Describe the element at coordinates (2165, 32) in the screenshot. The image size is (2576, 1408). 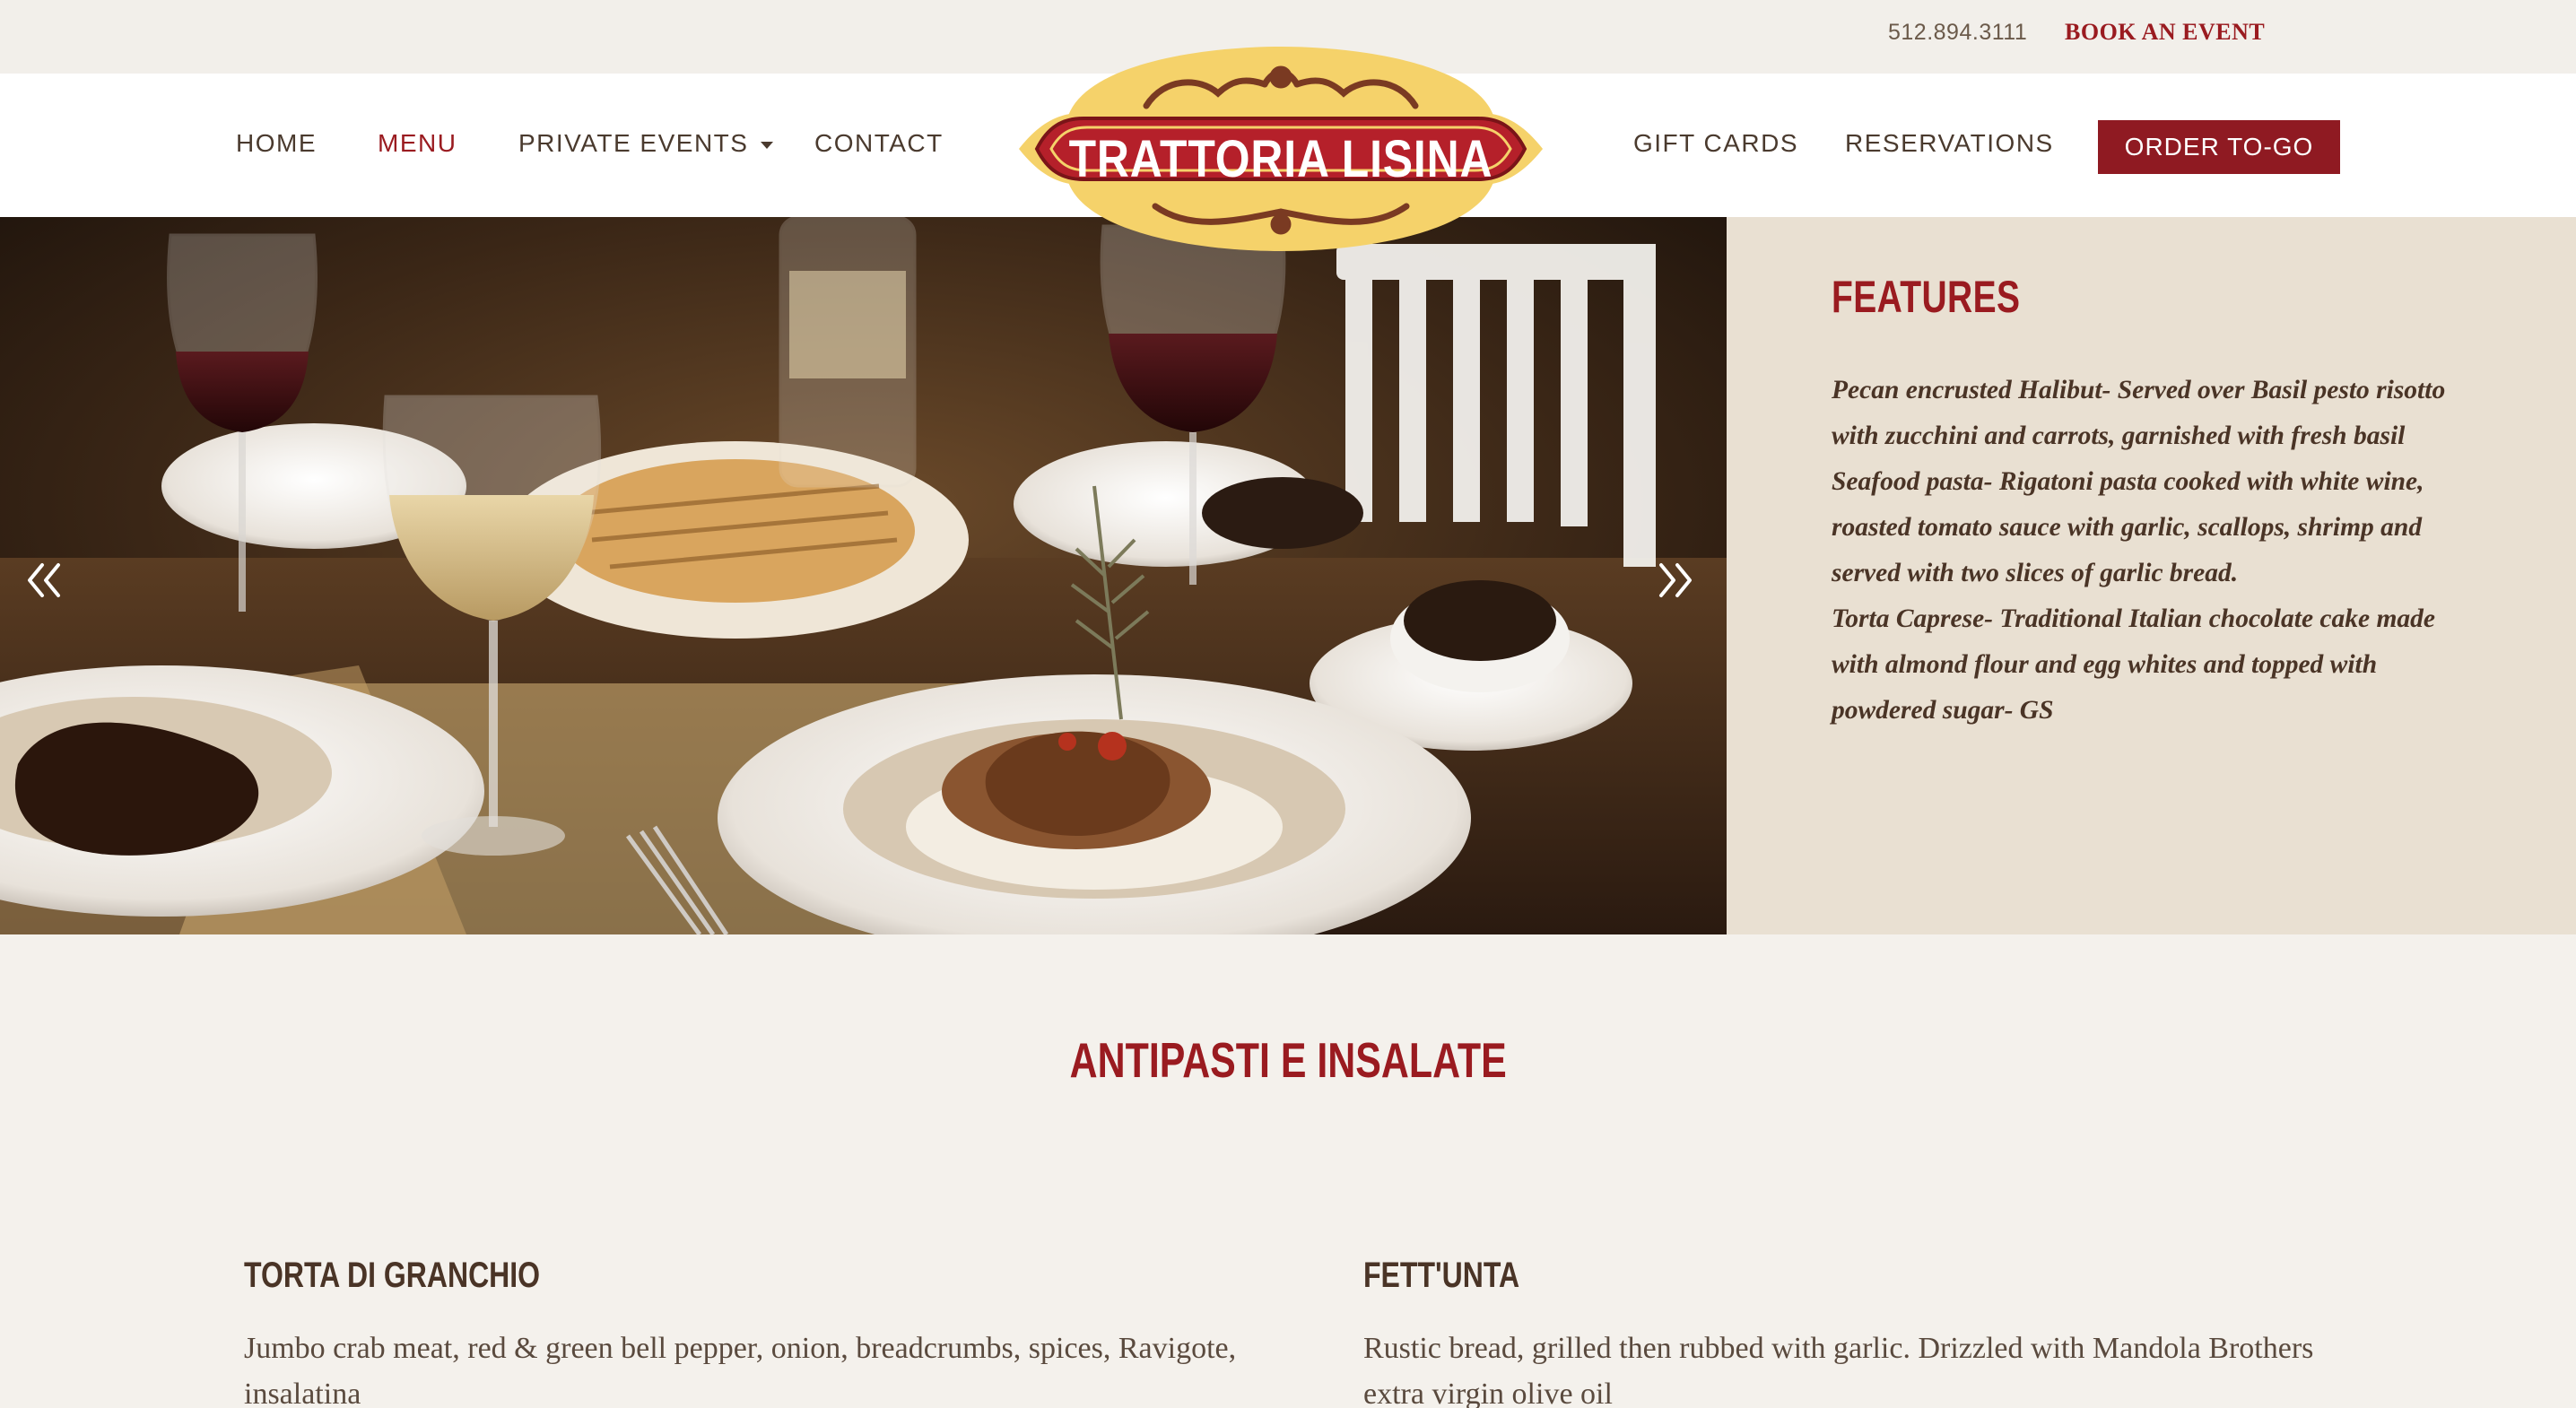
I see `book-event-link: BOOK AN EVENT` at that location.